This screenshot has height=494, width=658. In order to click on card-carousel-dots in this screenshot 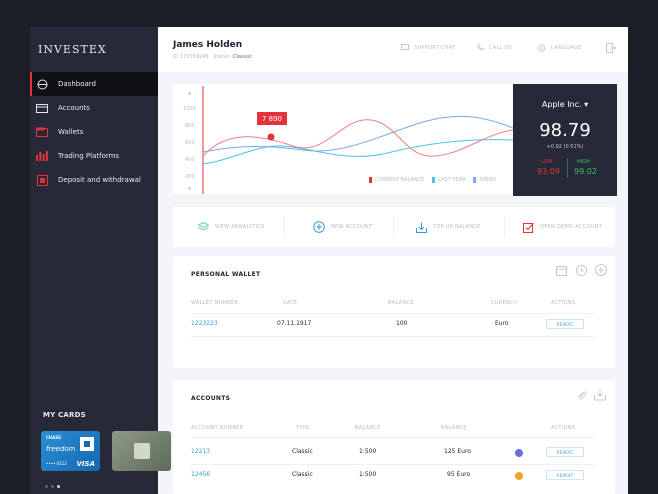, I will do `click(52, 486)`.